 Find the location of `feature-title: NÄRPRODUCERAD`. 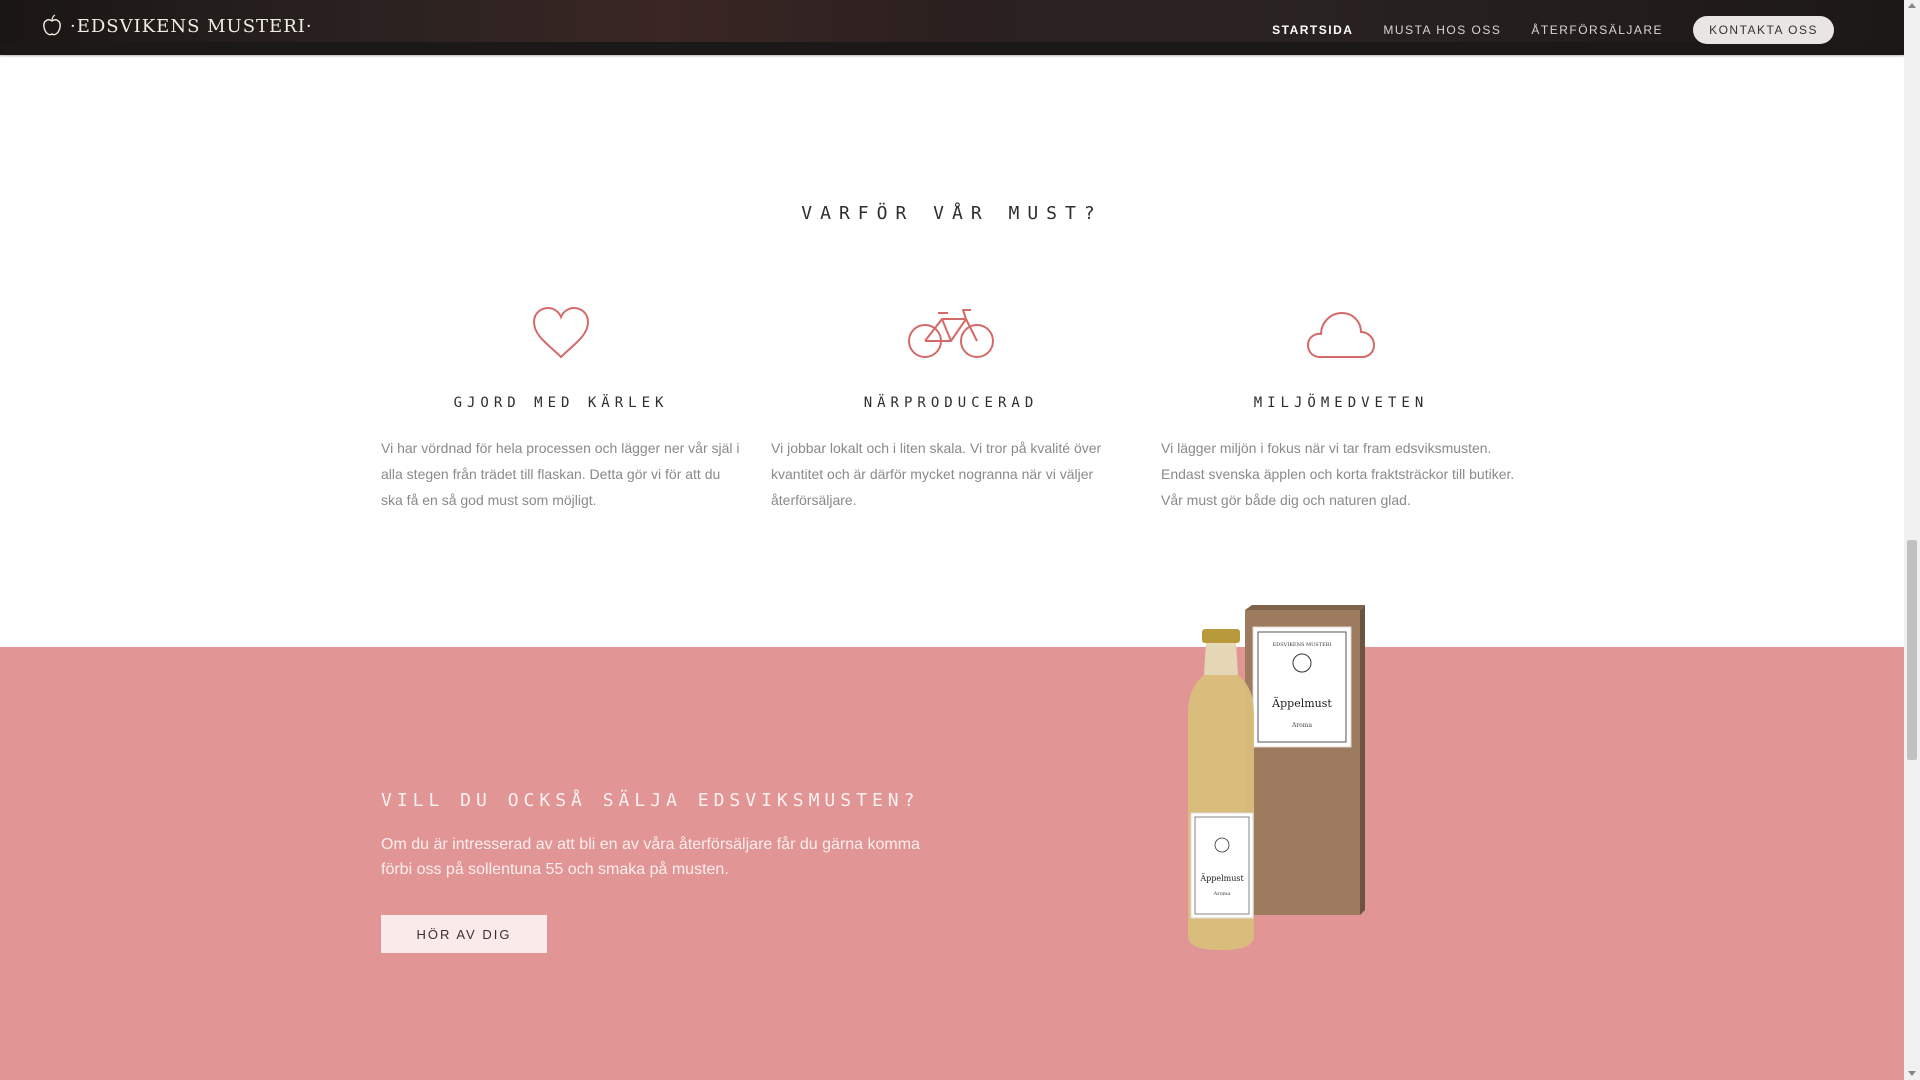

feature-title: NÄRPRODUCERAD is located at coordinates (951, 403).